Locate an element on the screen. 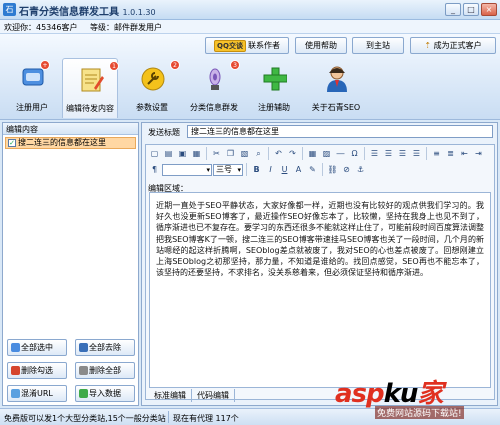 The width and height of the screenshot is (500, 425). select-all-label: 全部选中 is located at coordinates (37, 347).